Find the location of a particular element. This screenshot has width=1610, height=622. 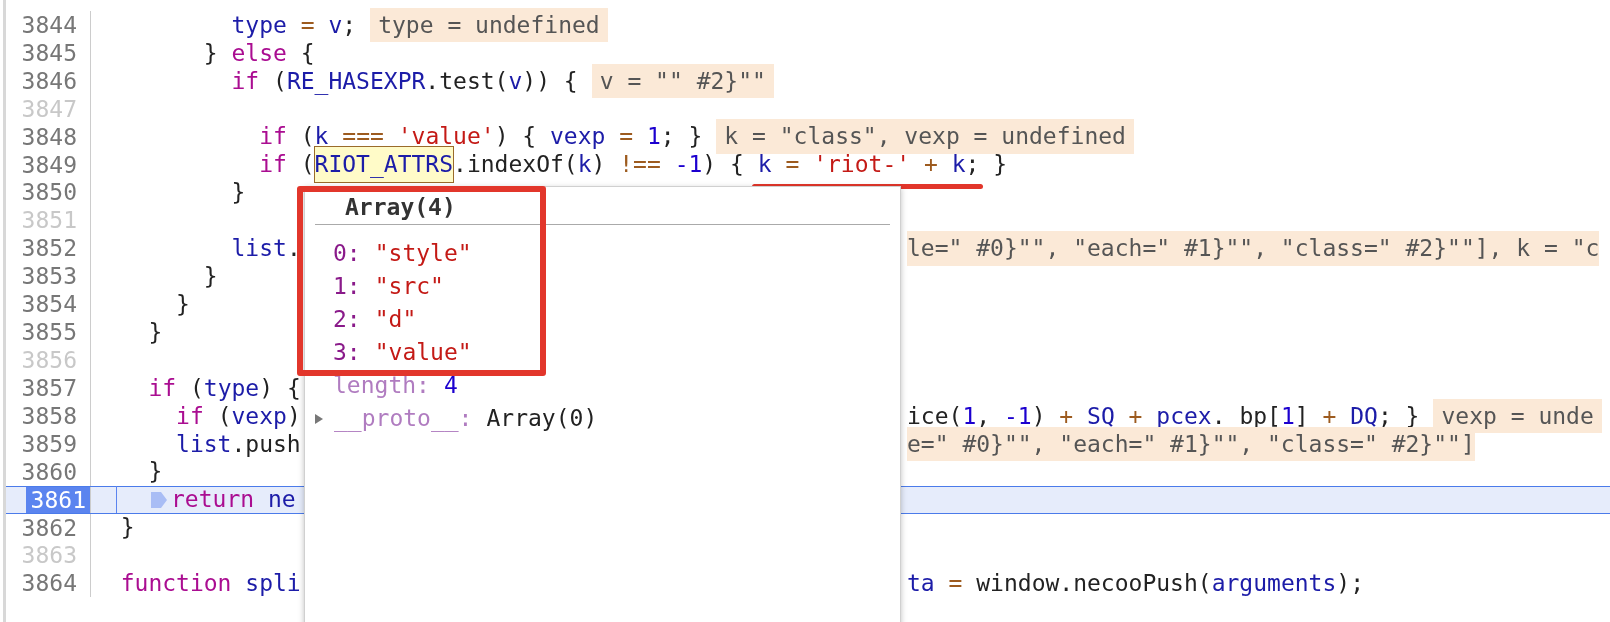

code-token: ne is located at coordinates (281, 500).